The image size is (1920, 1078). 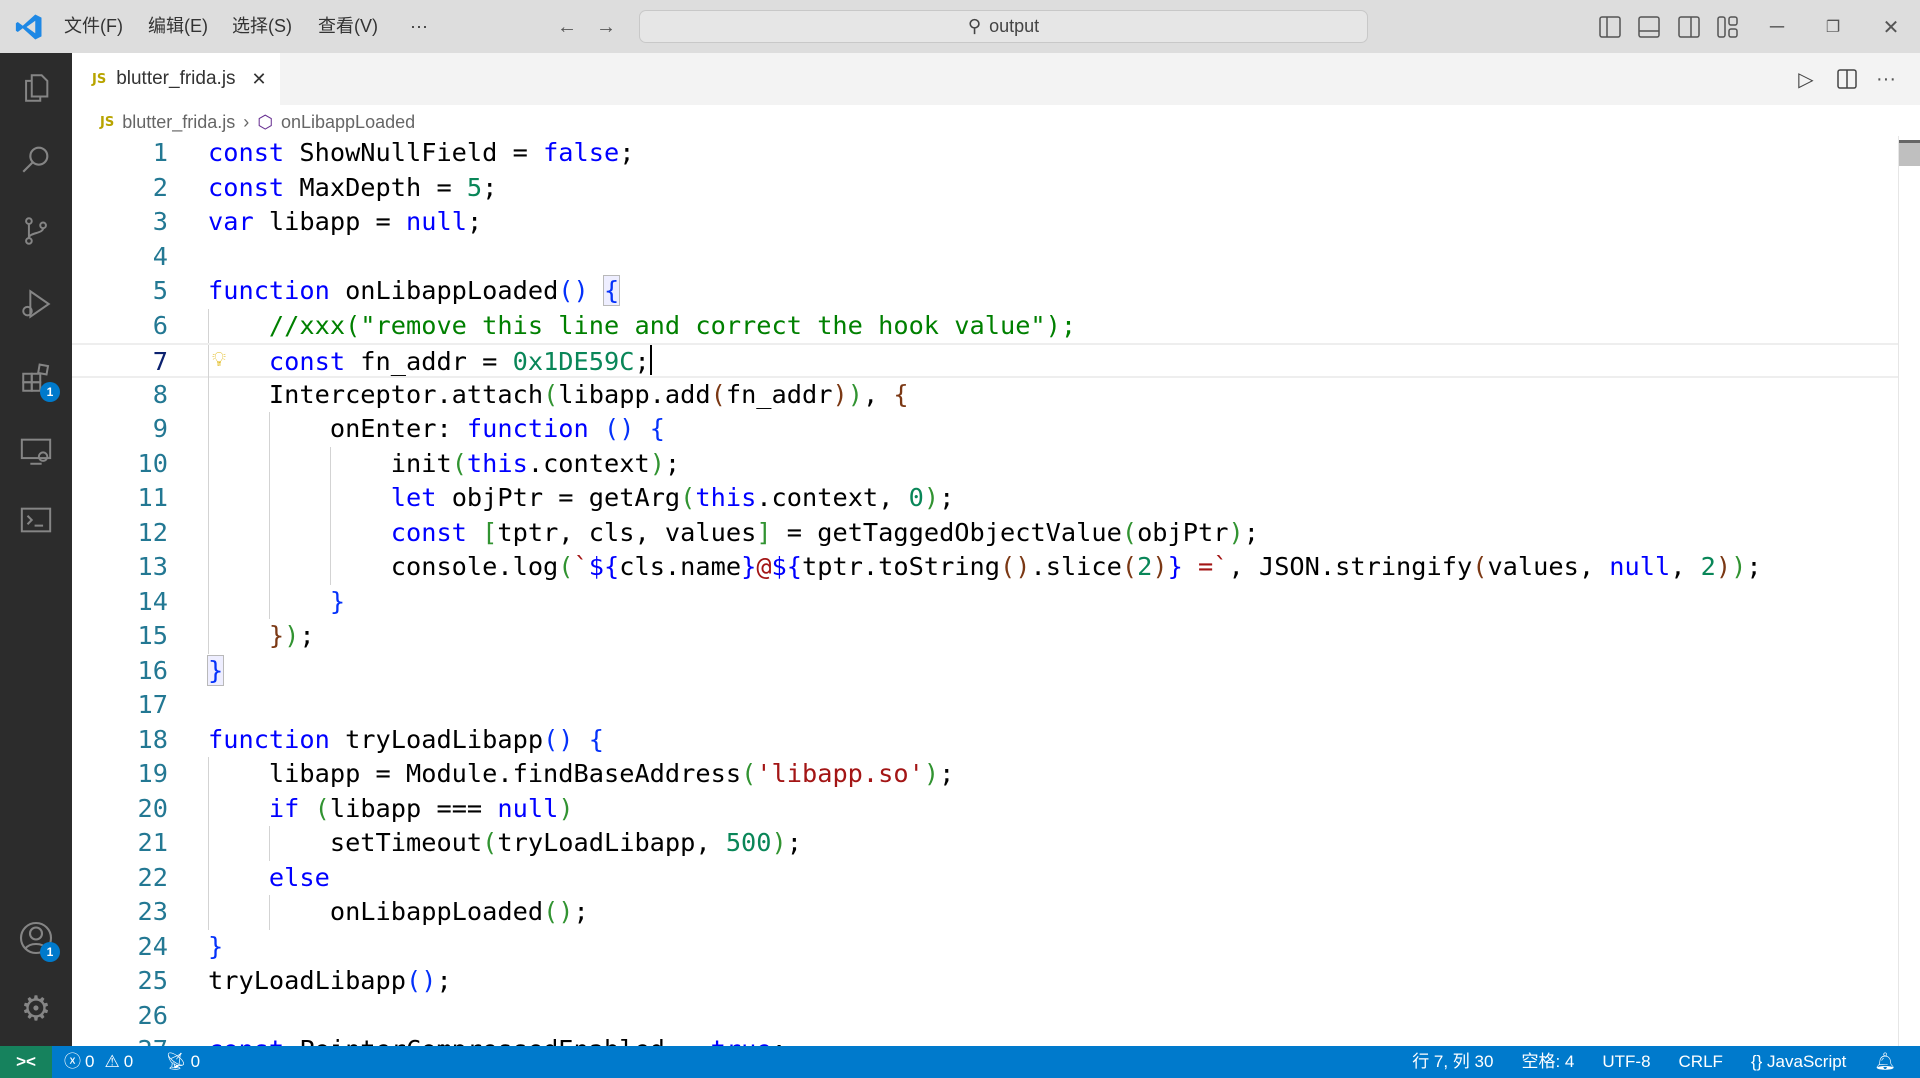 What do you see at coordinates (985, 671) in the screenshot?
I see `code-line: 16}` at bounding box center [985, 671].